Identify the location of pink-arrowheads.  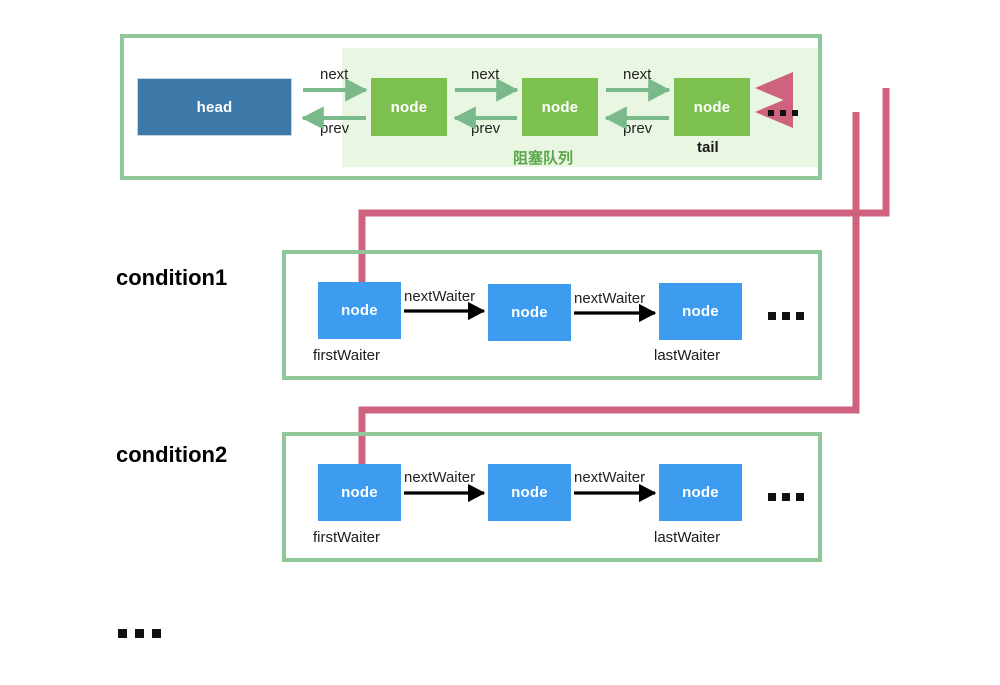
(774, 100).